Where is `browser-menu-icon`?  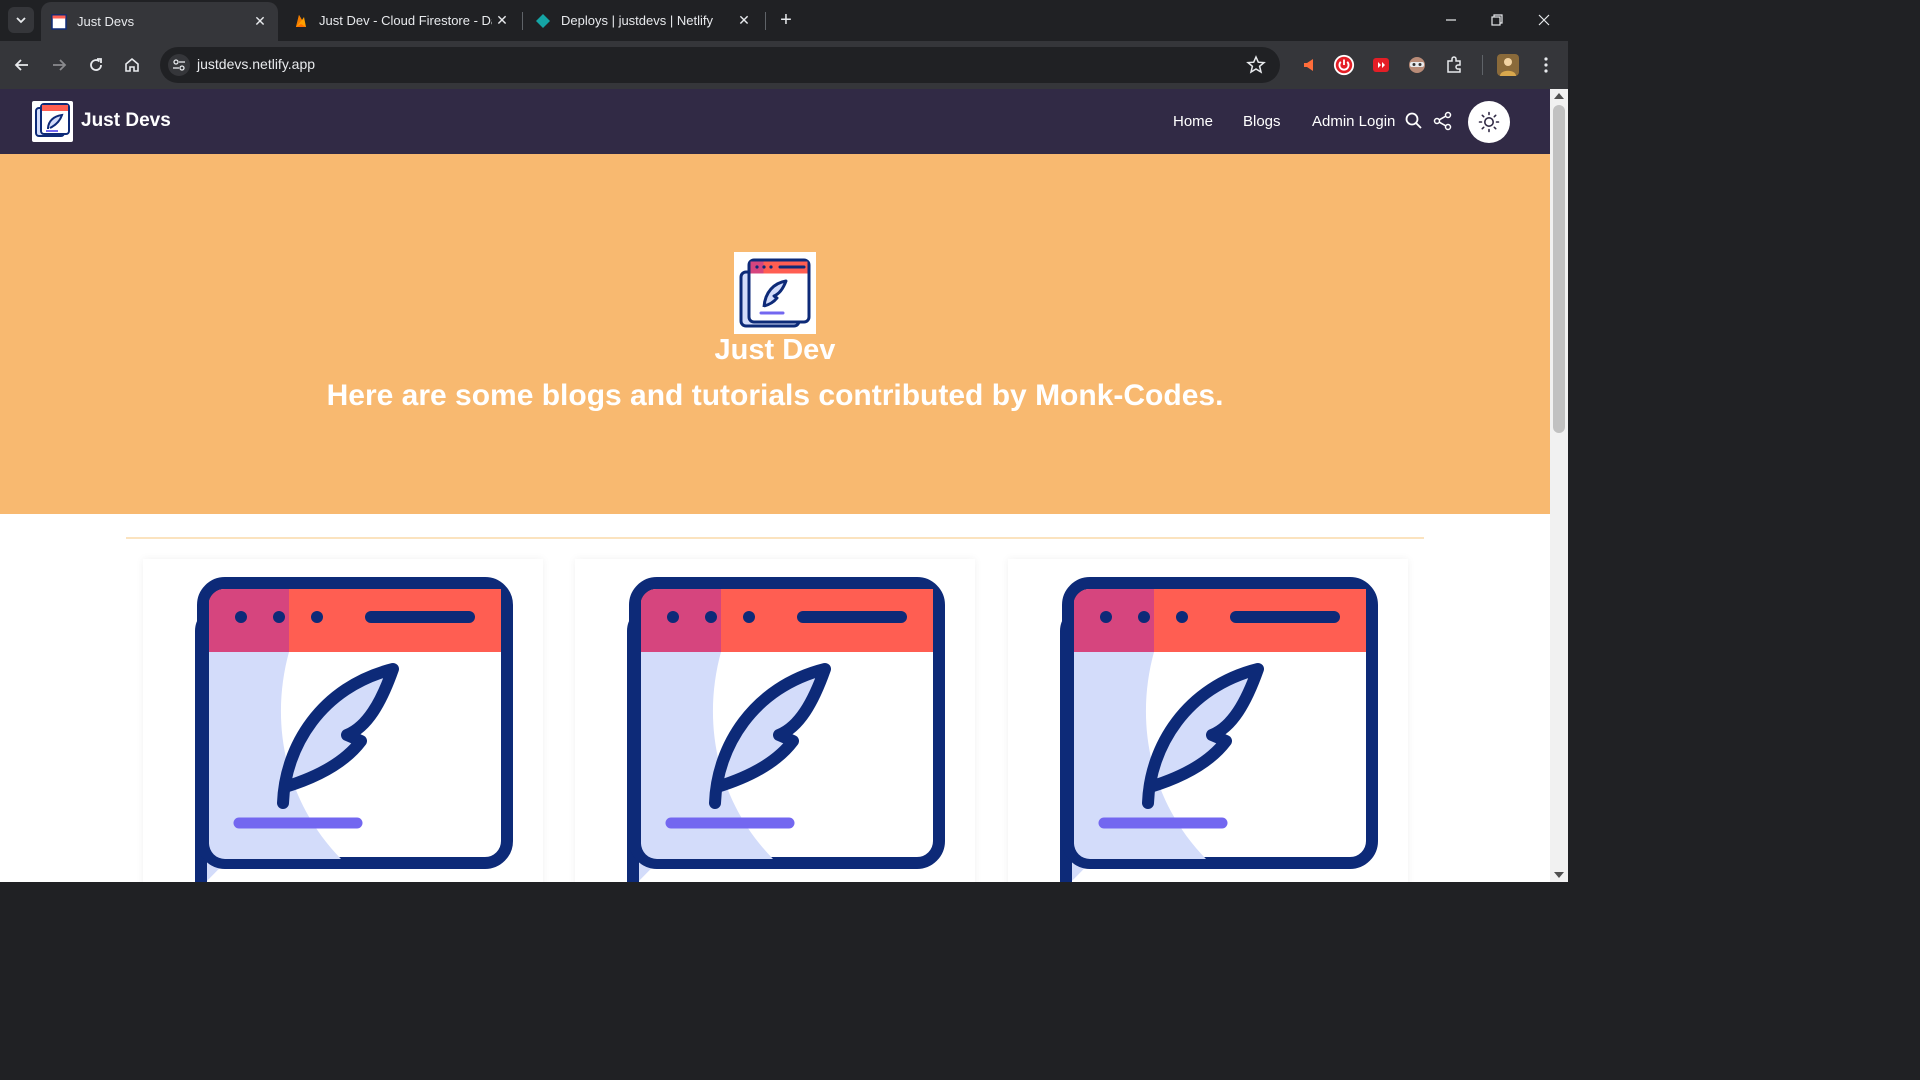 browser-menu-icon is located at coordinates (1546, 65).